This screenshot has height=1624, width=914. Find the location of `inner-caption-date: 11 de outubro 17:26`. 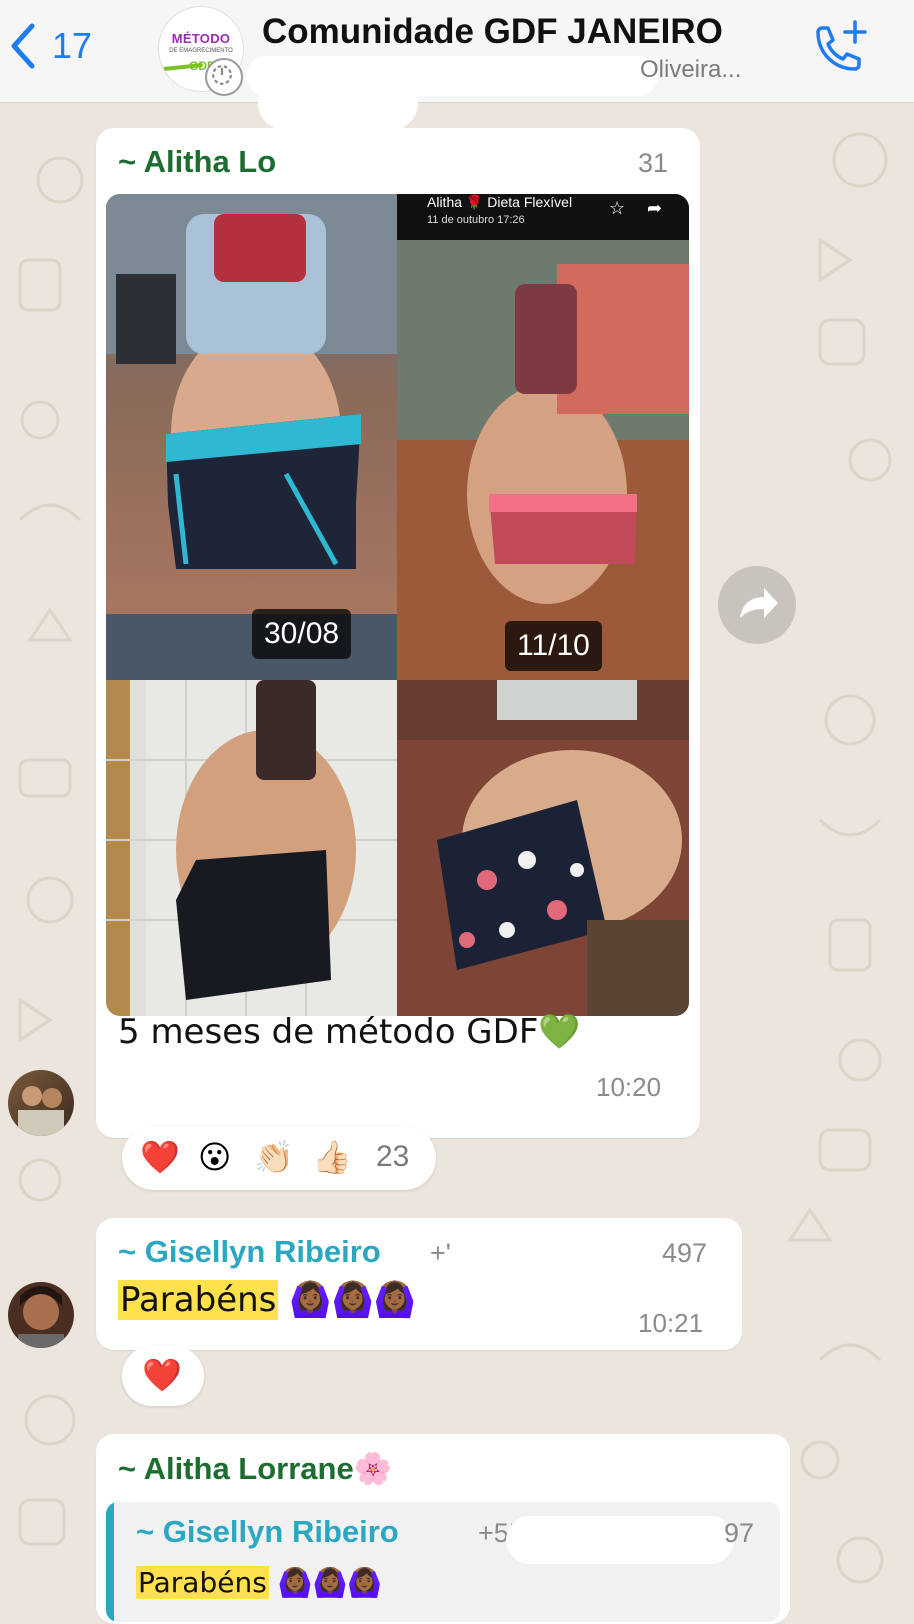

inner-caption-date: 11 de outubro 17:26 is located at coordinates (476, 220).